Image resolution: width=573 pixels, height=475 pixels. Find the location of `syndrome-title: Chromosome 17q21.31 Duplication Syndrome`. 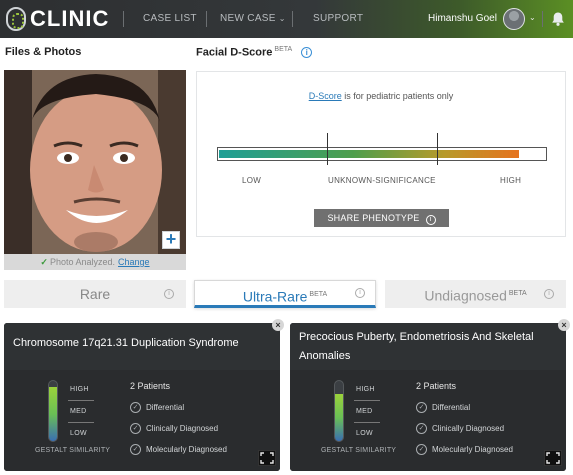

syndrome-title: Chromosome 17q21.31 Duplication Syndrome is located at coordinates (142, 346).